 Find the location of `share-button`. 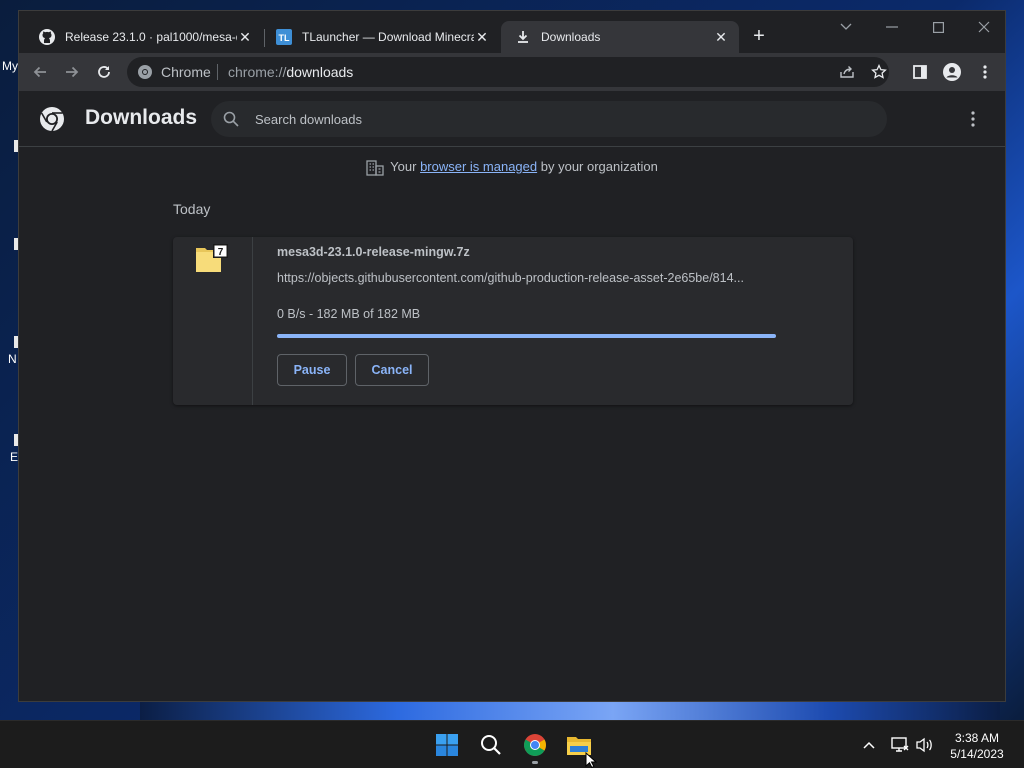

share-button is located at coordinates (847, 72).